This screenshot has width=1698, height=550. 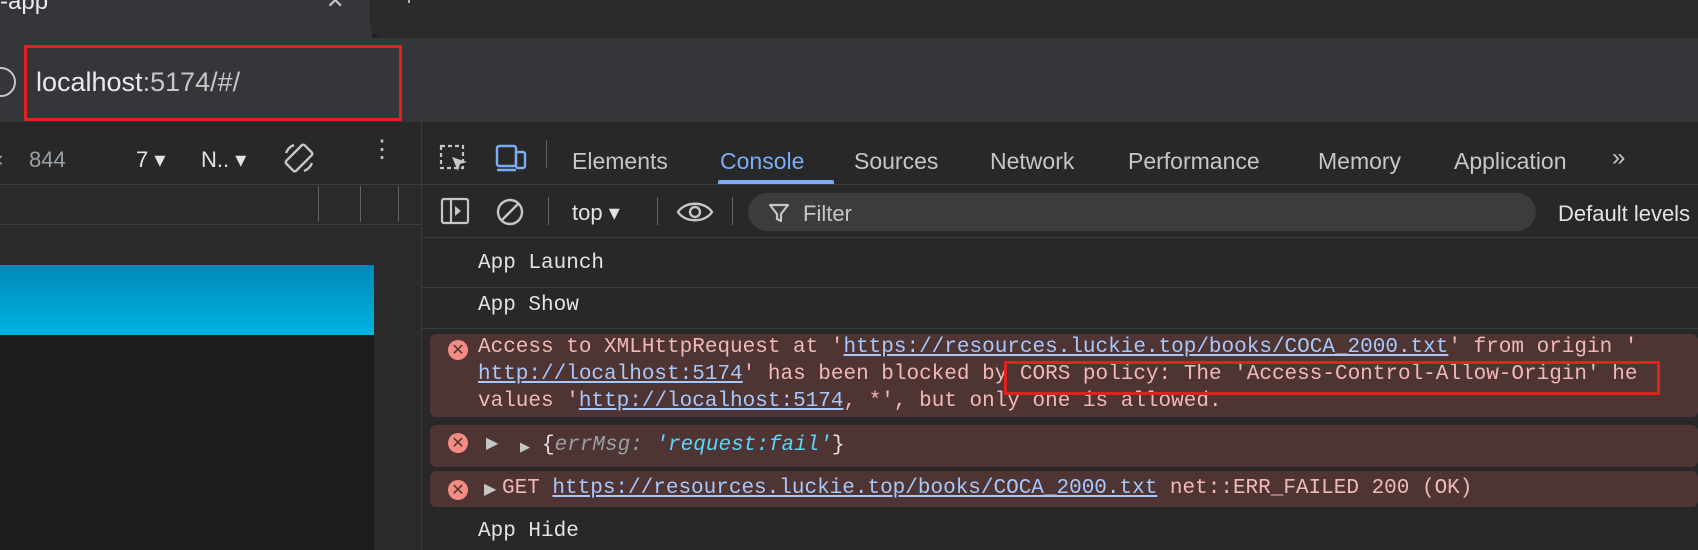 I want to click on filter-input, so click(x=1142, y=212).